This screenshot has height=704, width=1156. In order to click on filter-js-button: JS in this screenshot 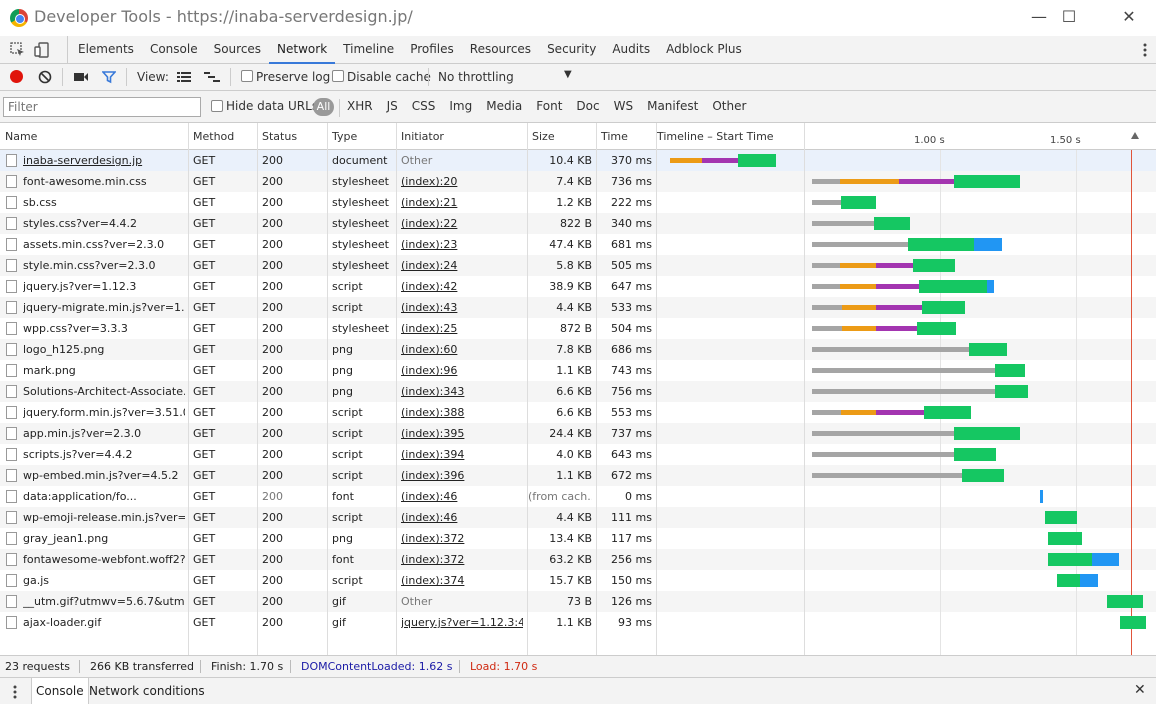, I will do `click(392, 106)`.